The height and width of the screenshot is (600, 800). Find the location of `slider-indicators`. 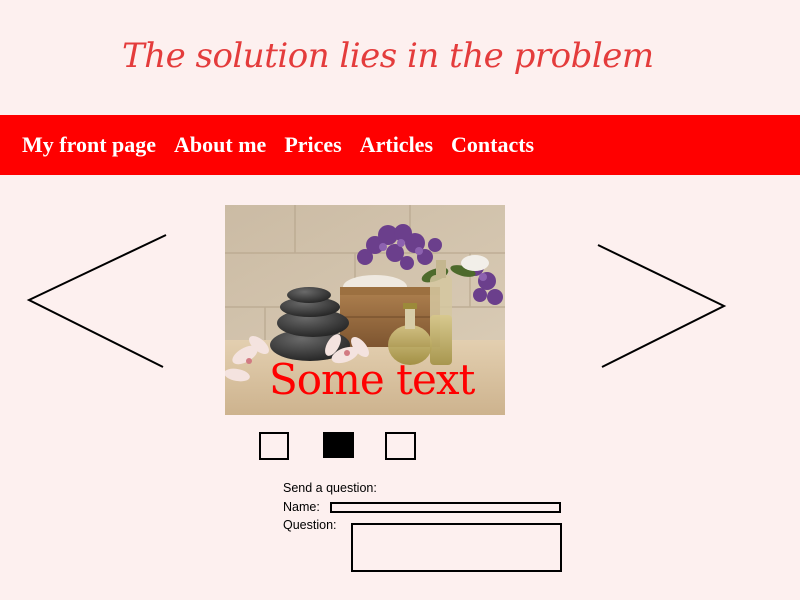

slider-indicators is located at coordinates (339, 447).